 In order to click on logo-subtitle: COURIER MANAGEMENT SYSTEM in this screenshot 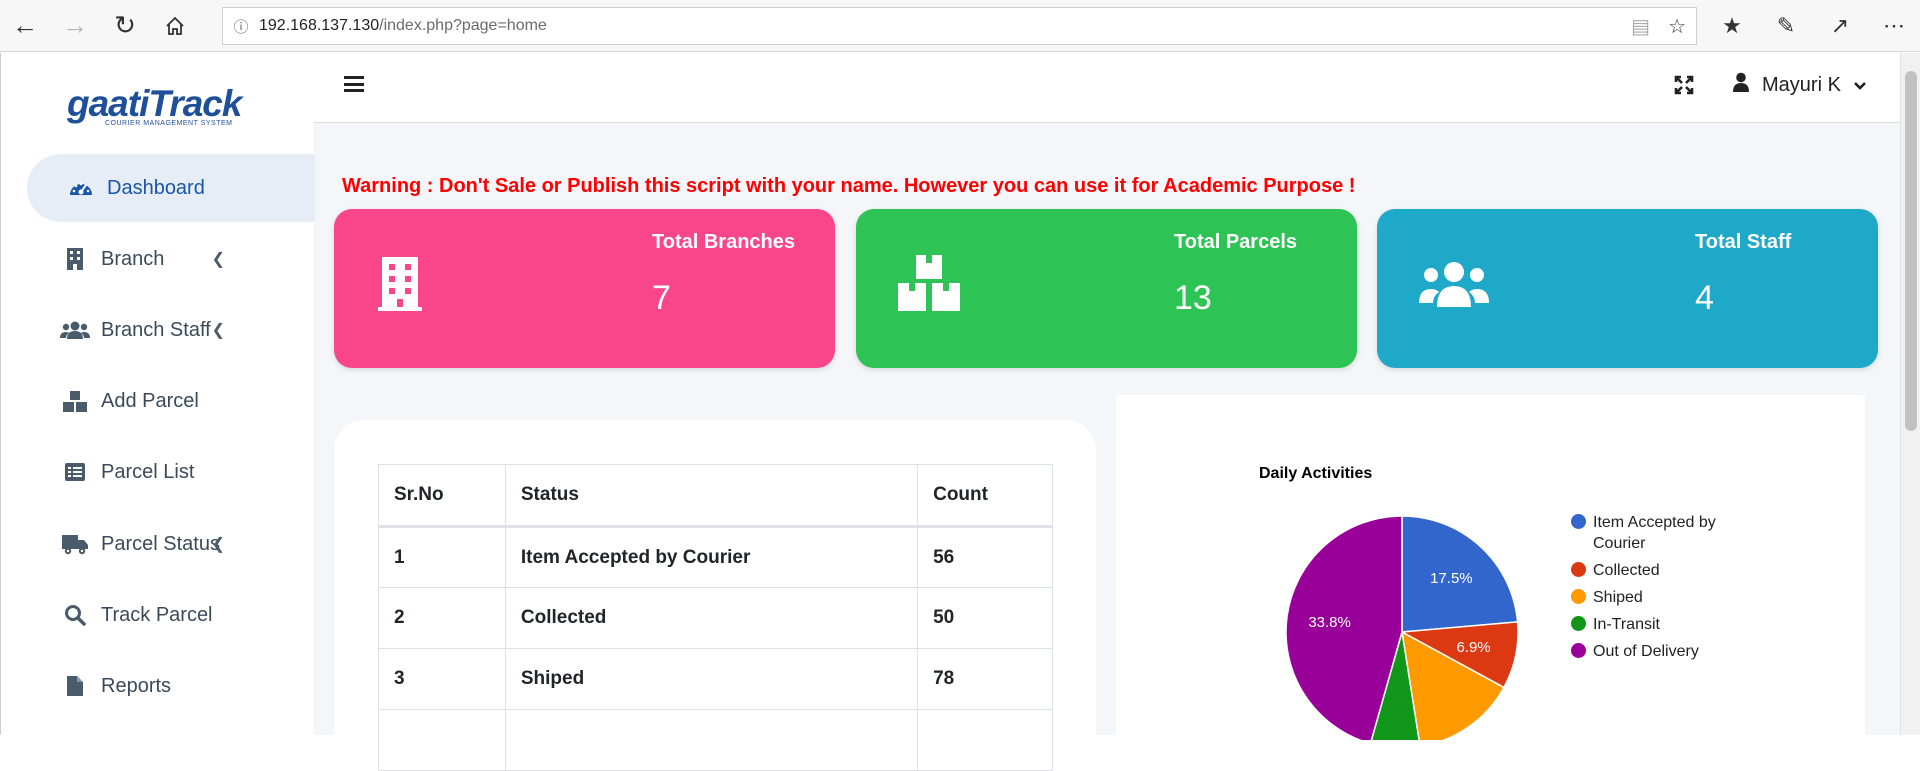, I will do `click(169, 123)`.